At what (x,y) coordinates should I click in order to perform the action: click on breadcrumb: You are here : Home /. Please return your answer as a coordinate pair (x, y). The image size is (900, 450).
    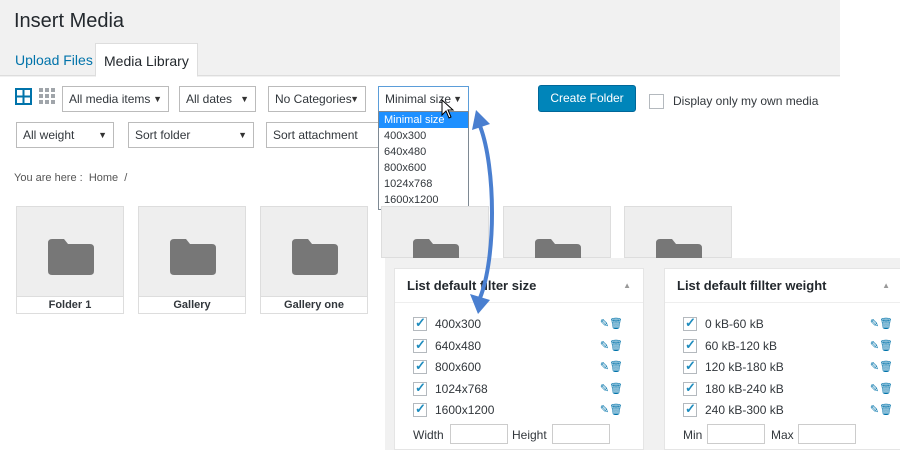
    Looking at the image, I should click on (70, 178).